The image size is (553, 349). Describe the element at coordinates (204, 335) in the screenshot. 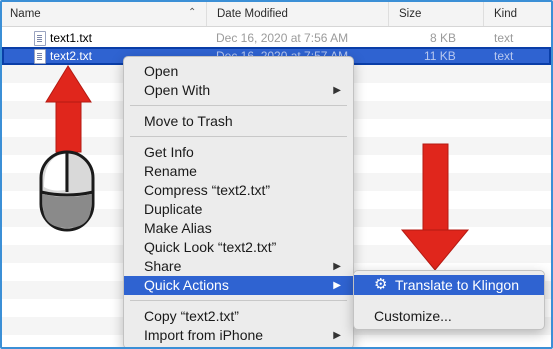

I see `menu-label: Import from iPhone` at that location.